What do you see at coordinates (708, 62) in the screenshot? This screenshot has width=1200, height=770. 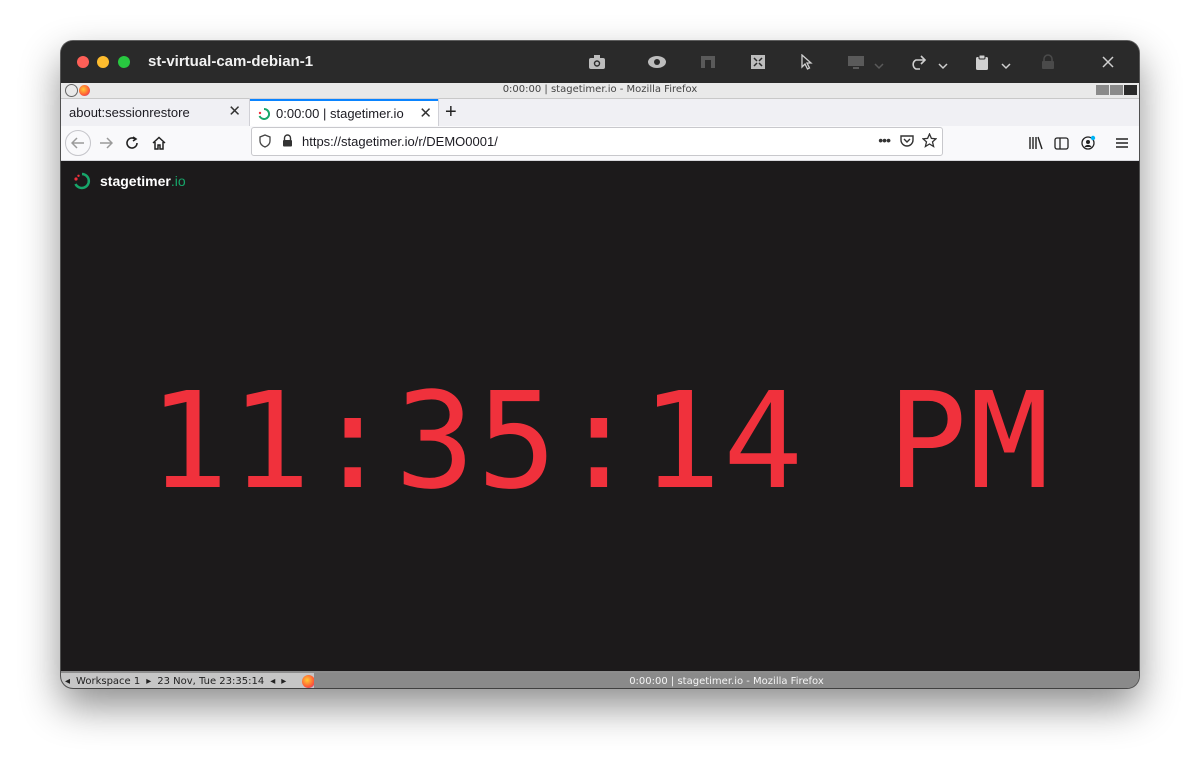 I see `dock-icon` at bounding box center [708, 62].